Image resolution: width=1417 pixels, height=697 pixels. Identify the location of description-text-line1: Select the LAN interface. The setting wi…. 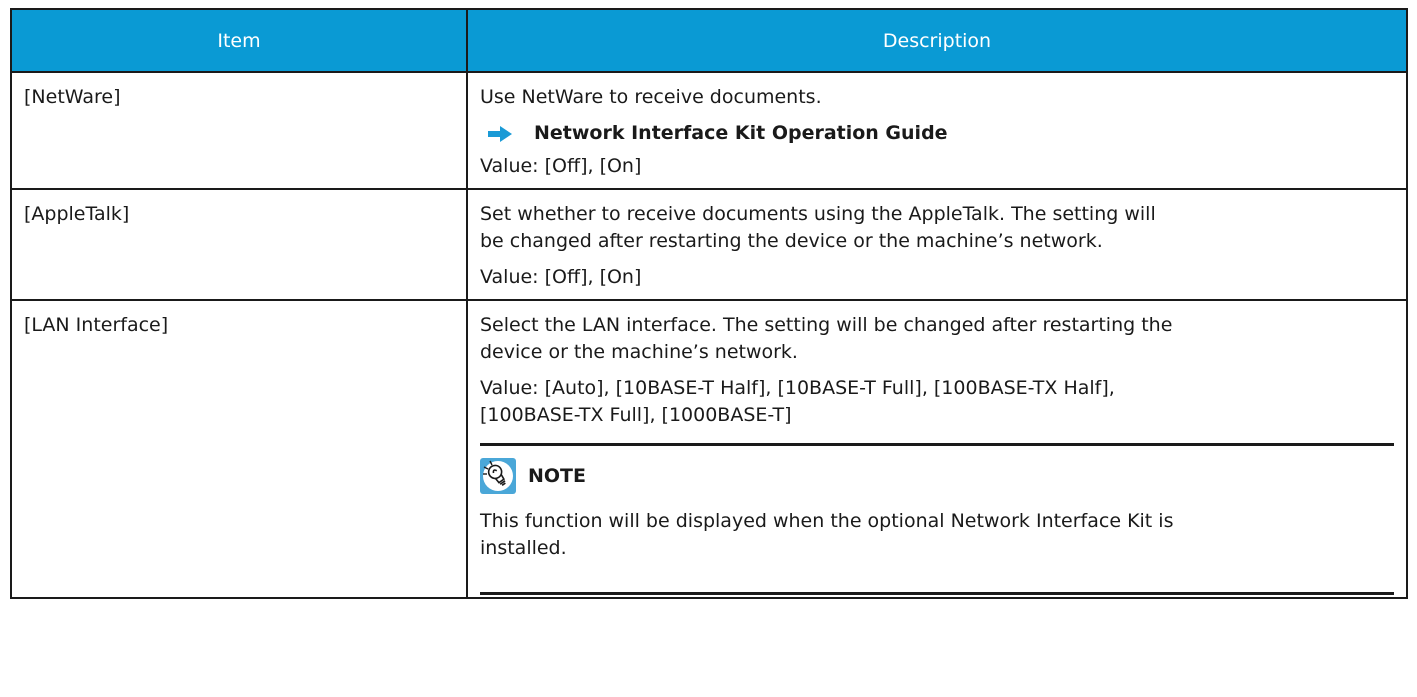
(826, 325).